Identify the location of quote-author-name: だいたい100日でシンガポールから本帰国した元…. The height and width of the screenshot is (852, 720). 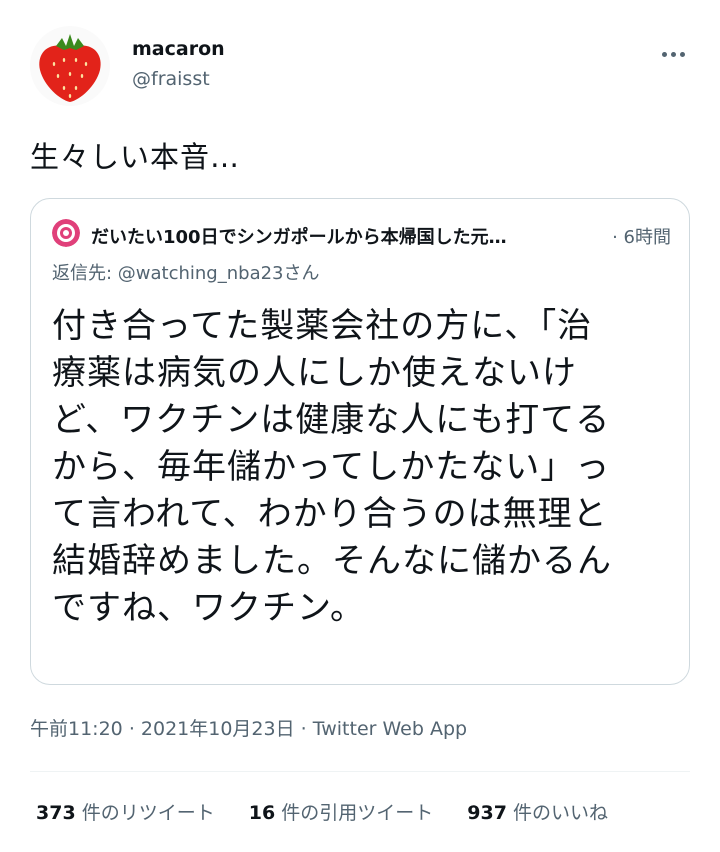
(299, 236).